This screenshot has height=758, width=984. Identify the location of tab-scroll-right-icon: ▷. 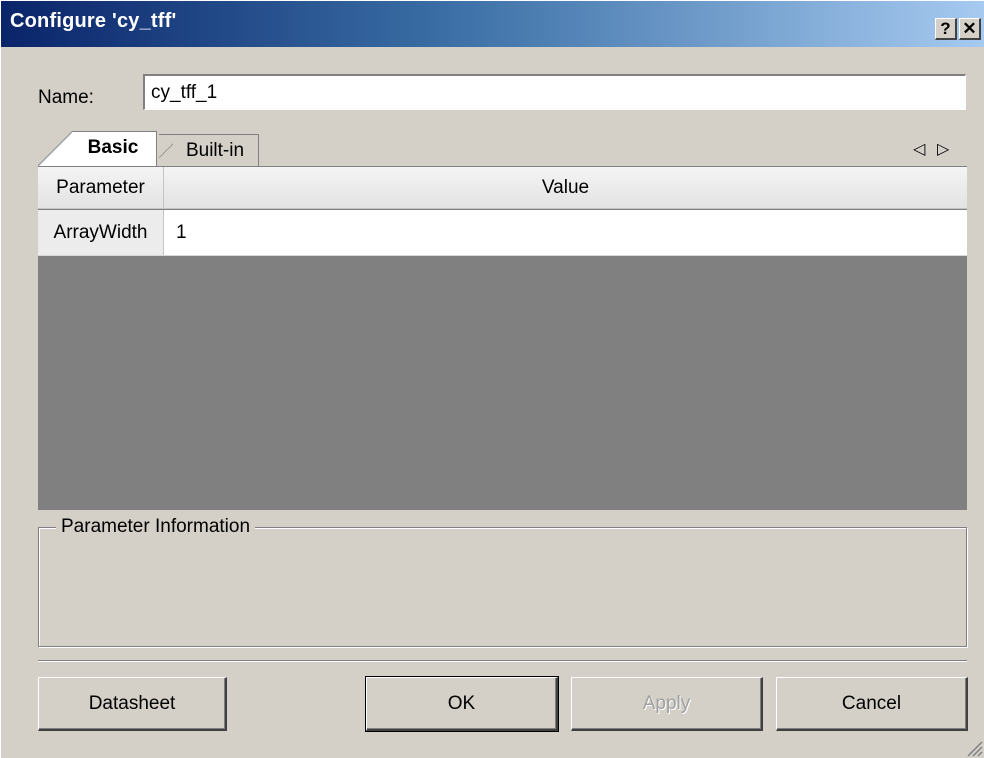
(943, 149).